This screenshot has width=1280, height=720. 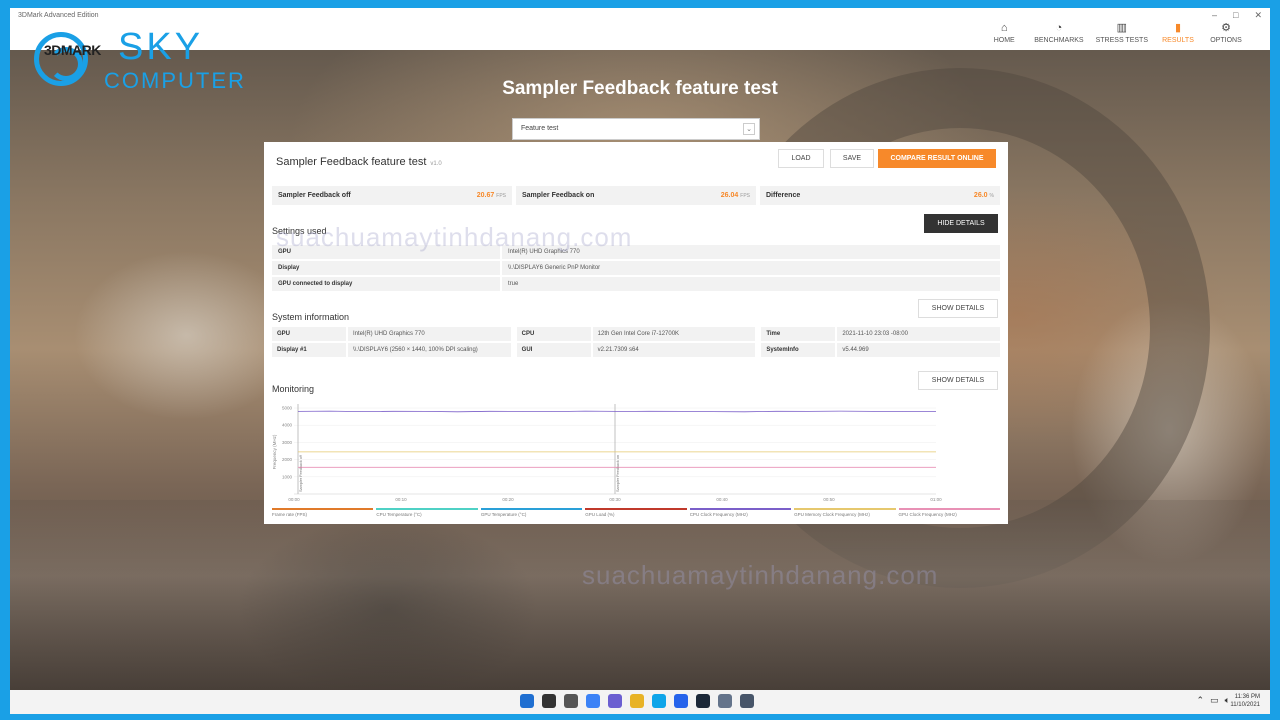 I want to click on chevron-up-icon: ⌃, so click(x=1201, y=700).